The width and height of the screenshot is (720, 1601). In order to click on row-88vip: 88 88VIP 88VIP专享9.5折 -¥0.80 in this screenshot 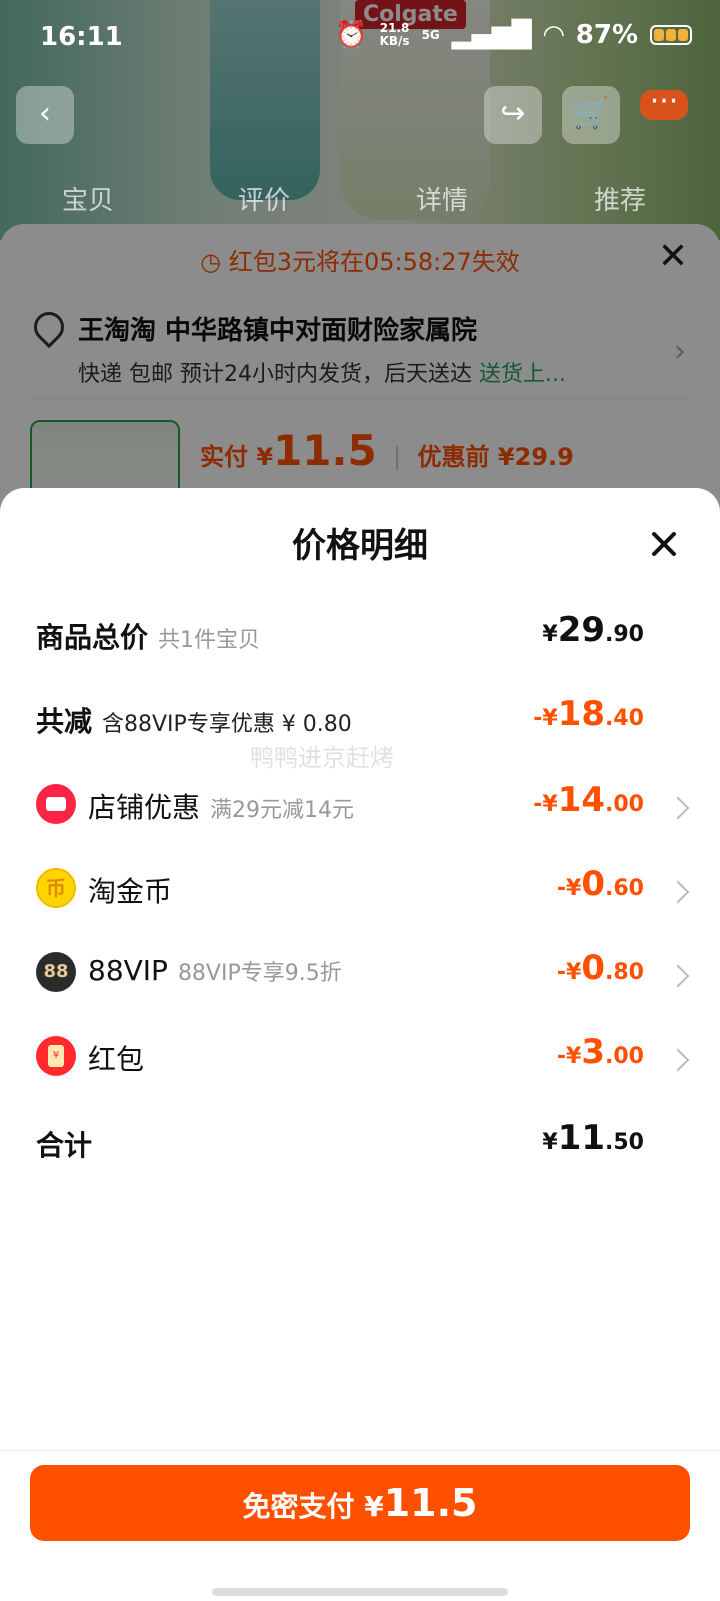, I will do `click(360, 974)`.